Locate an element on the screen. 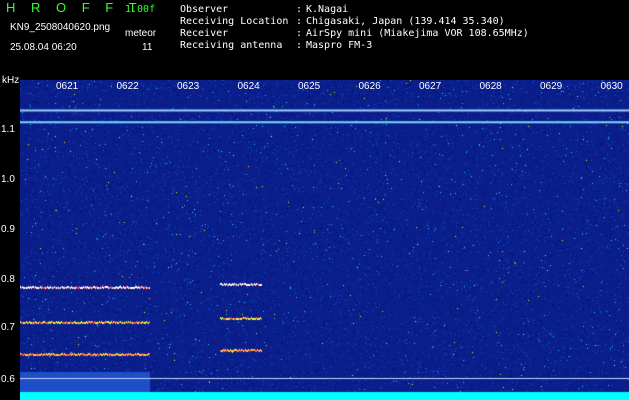 This screenshot has width=629, height=400. y-tick-label: 1.1 is located at coordinates (8, 129).